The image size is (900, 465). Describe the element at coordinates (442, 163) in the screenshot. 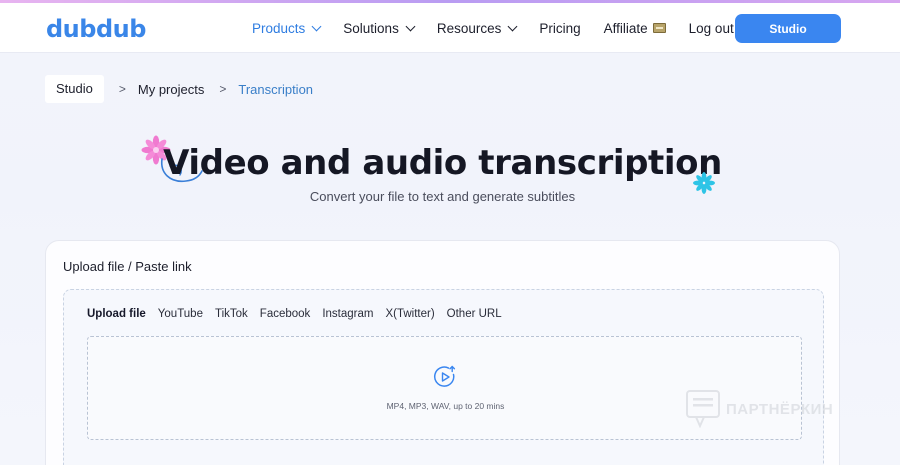

I see `page-title: Video and audio transcription` at that location.